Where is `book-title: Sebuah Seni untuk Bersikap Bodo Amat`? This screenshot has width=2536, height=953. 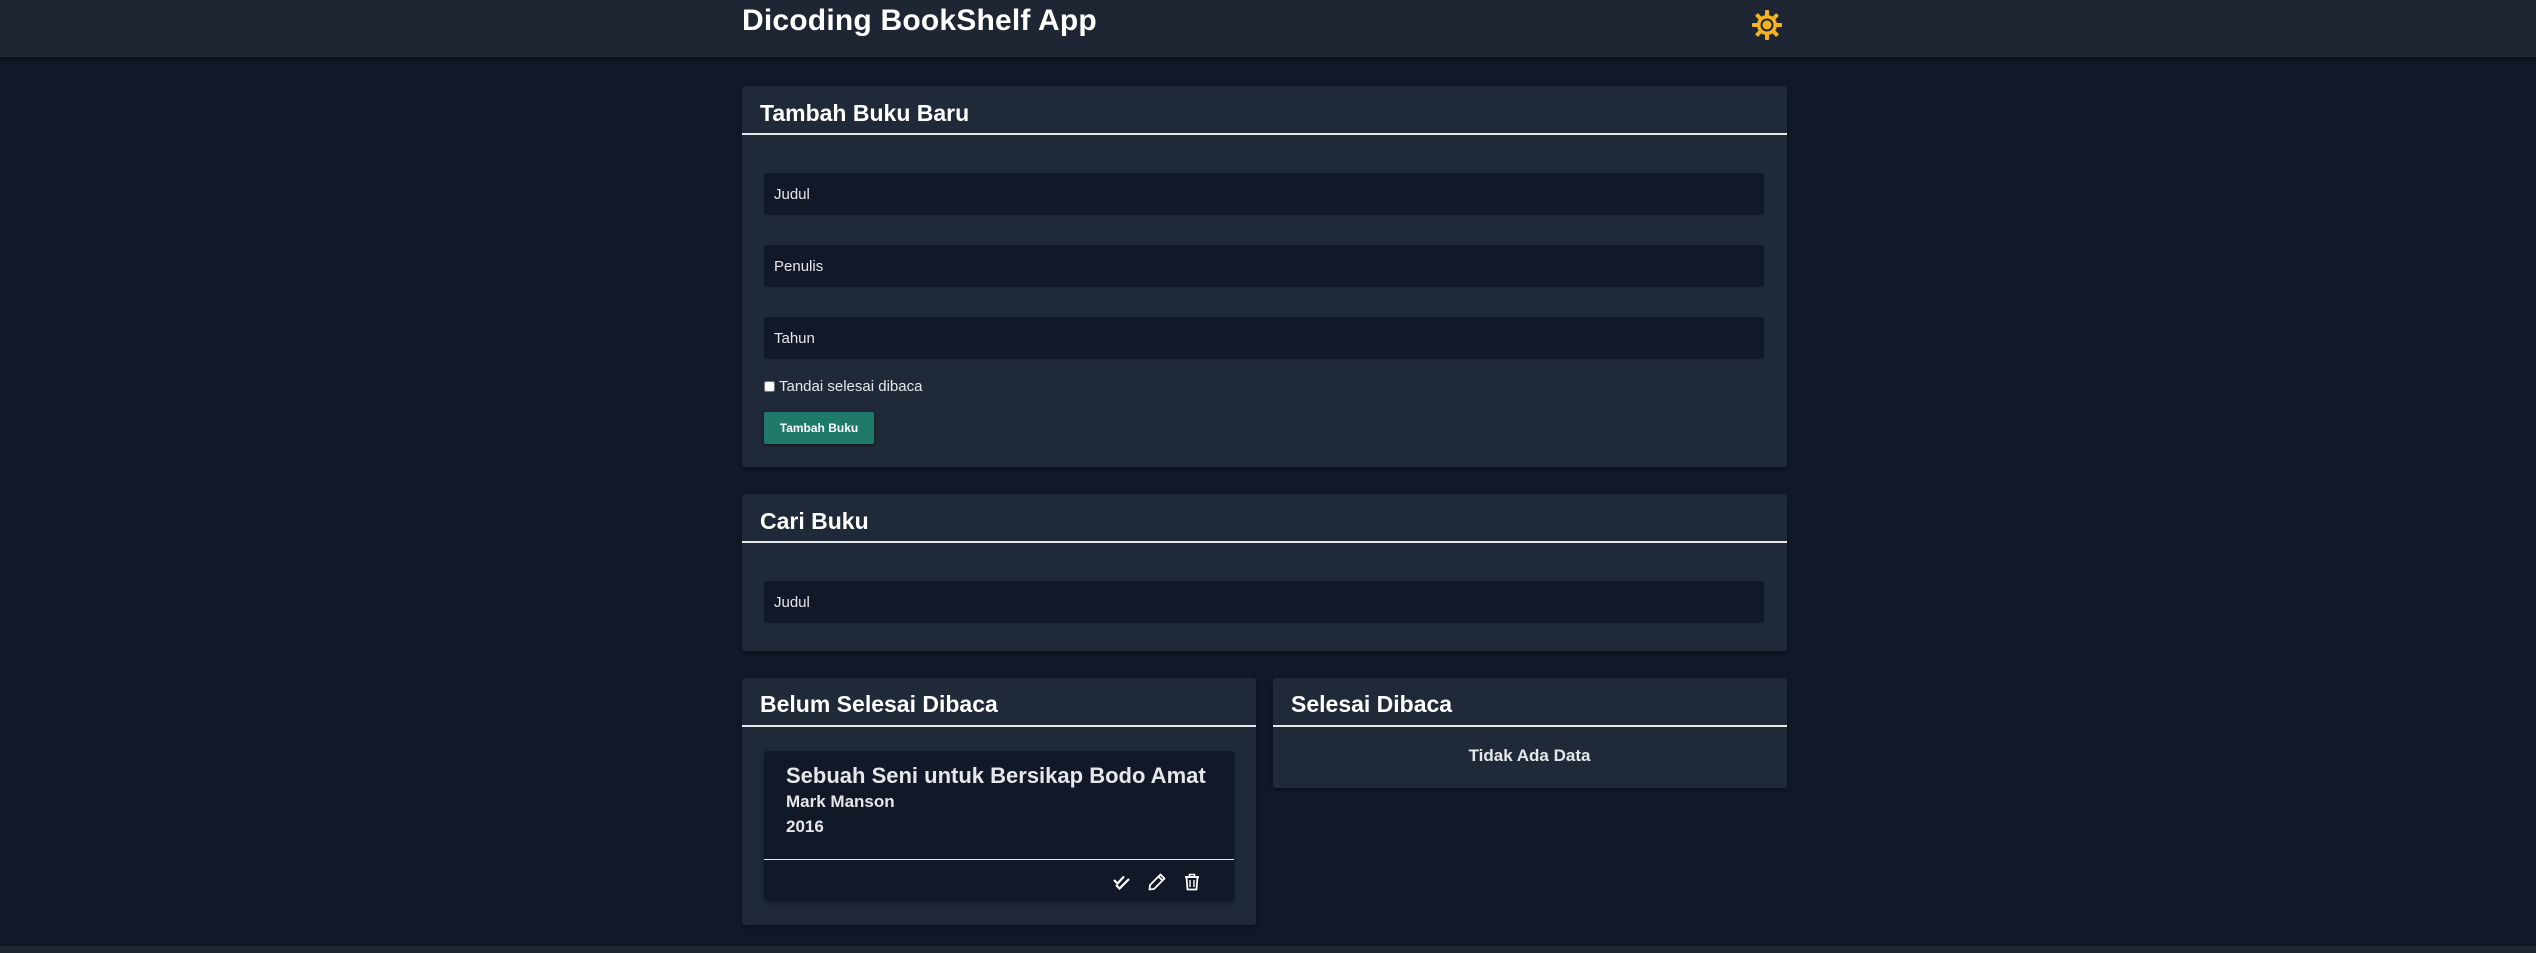 book-title: Sebuah Seni untuk Bersikap Bodo Amat is located at coordinates (996, 775).